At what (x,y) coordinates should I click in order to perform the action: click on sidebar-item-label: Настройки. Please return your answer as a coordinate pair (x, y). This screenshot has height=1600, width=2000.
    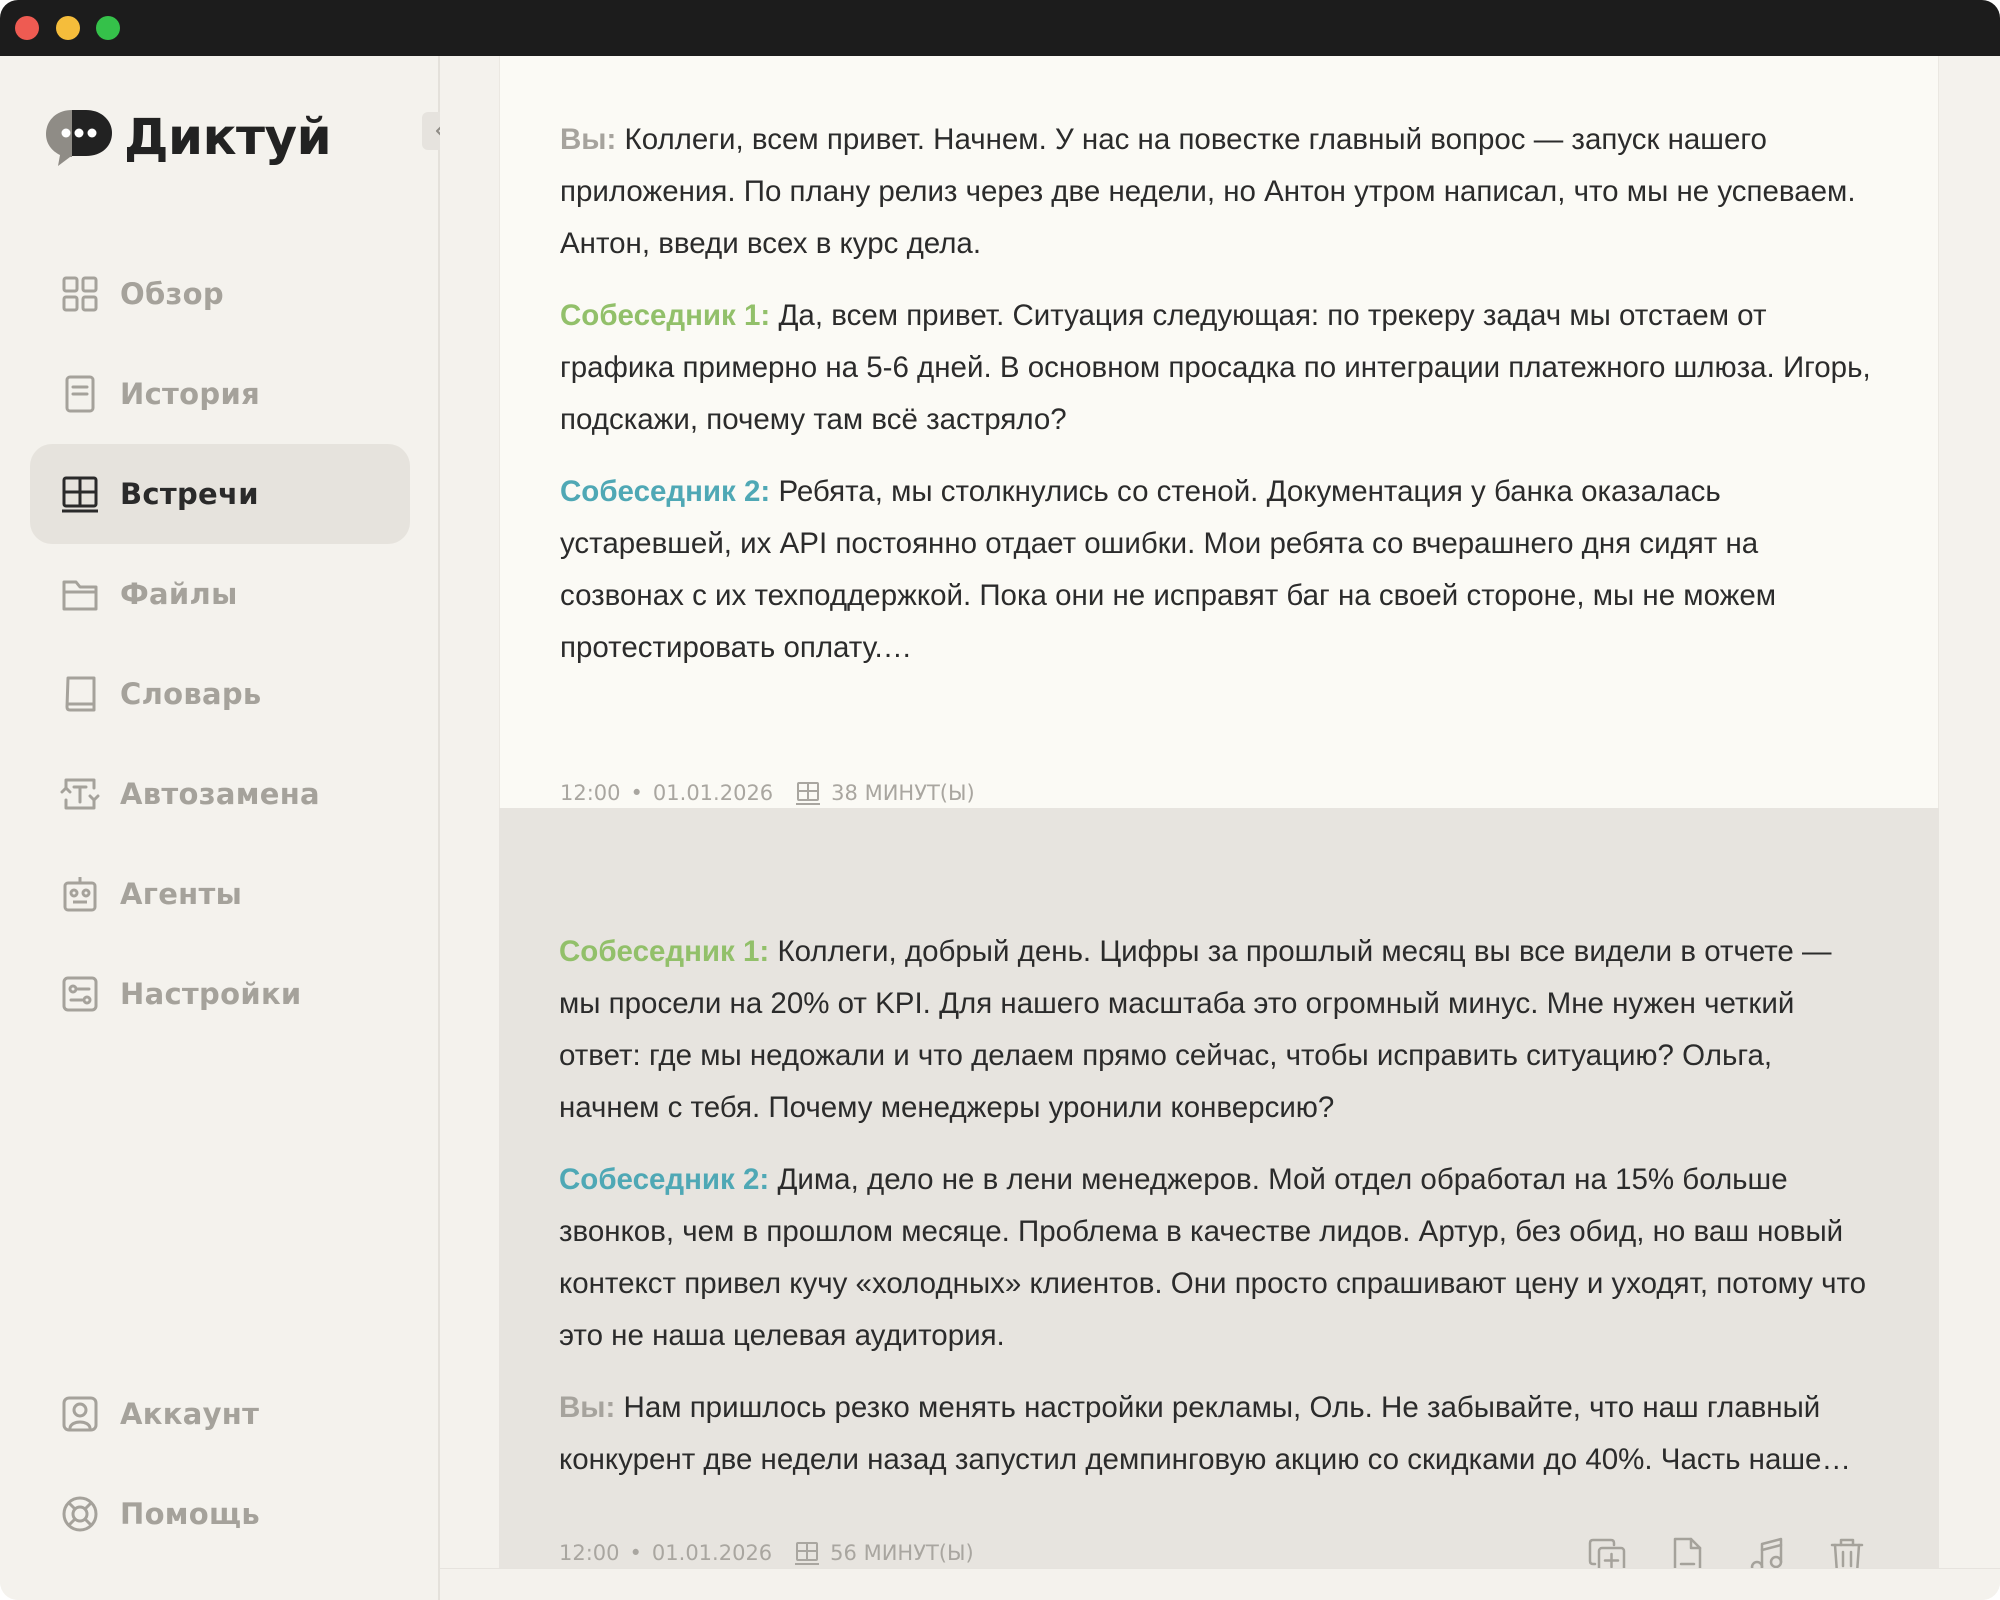
    Looking at the image, I should click on (211, 994).